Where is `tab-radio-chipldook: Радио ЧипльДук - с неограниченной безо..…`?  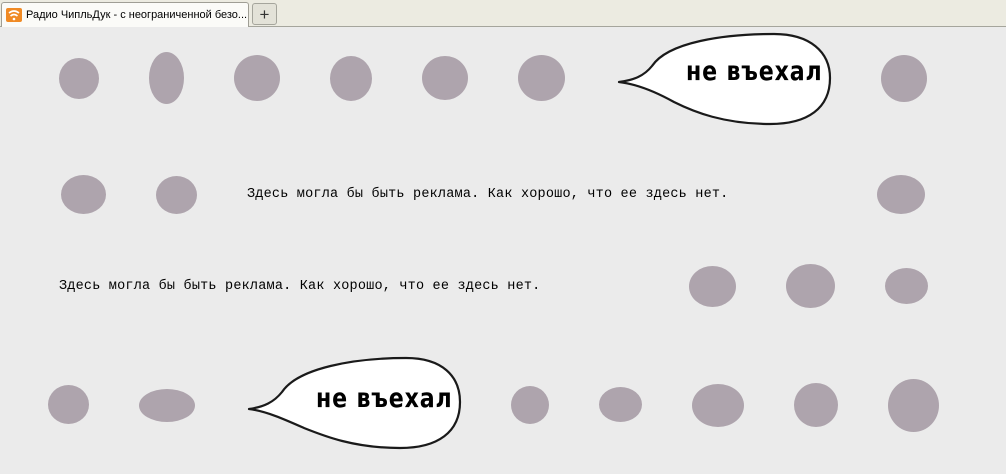 tab-radio-chipldook: Радио ЧипльДук - с неограниченной безо..… is located at coordinates (125, 14).